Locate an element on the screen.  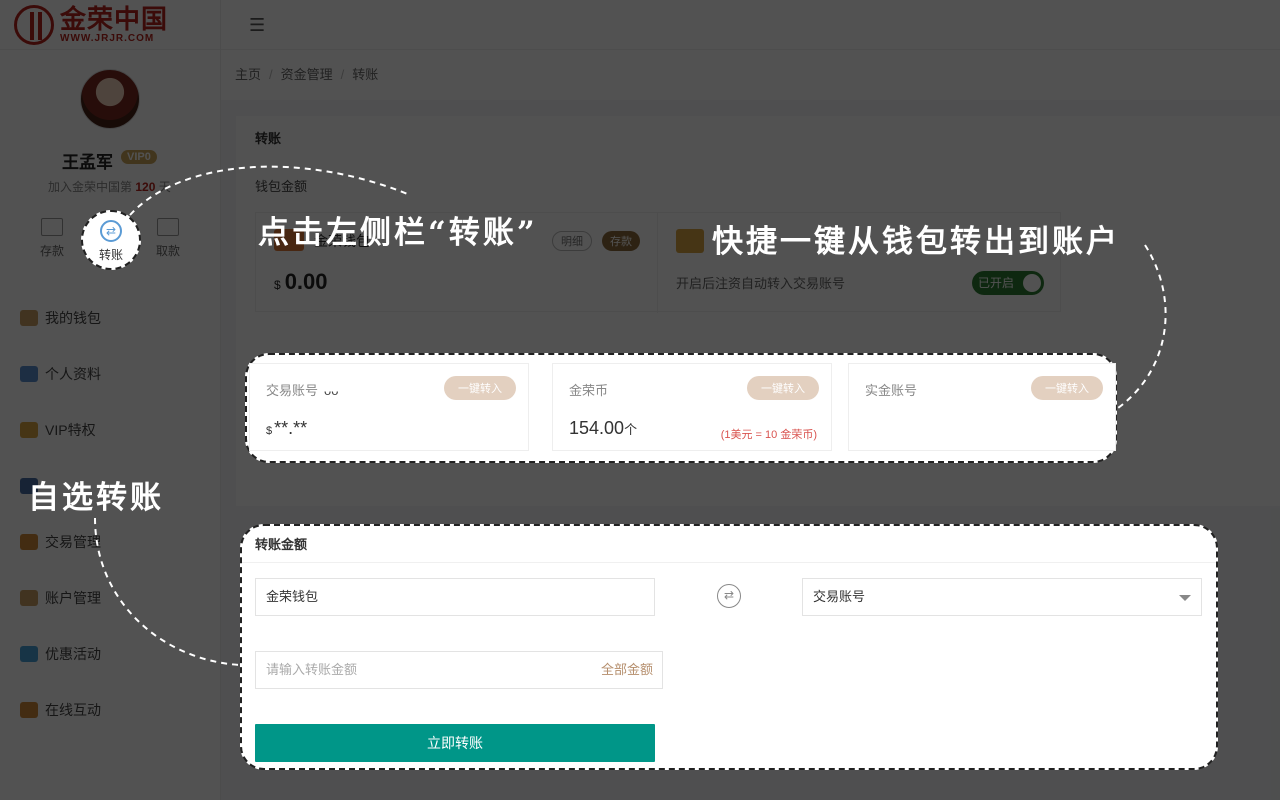
annotation-quick: 快捷一键从钱包转出到账户 is located at coordinates (916, 242).